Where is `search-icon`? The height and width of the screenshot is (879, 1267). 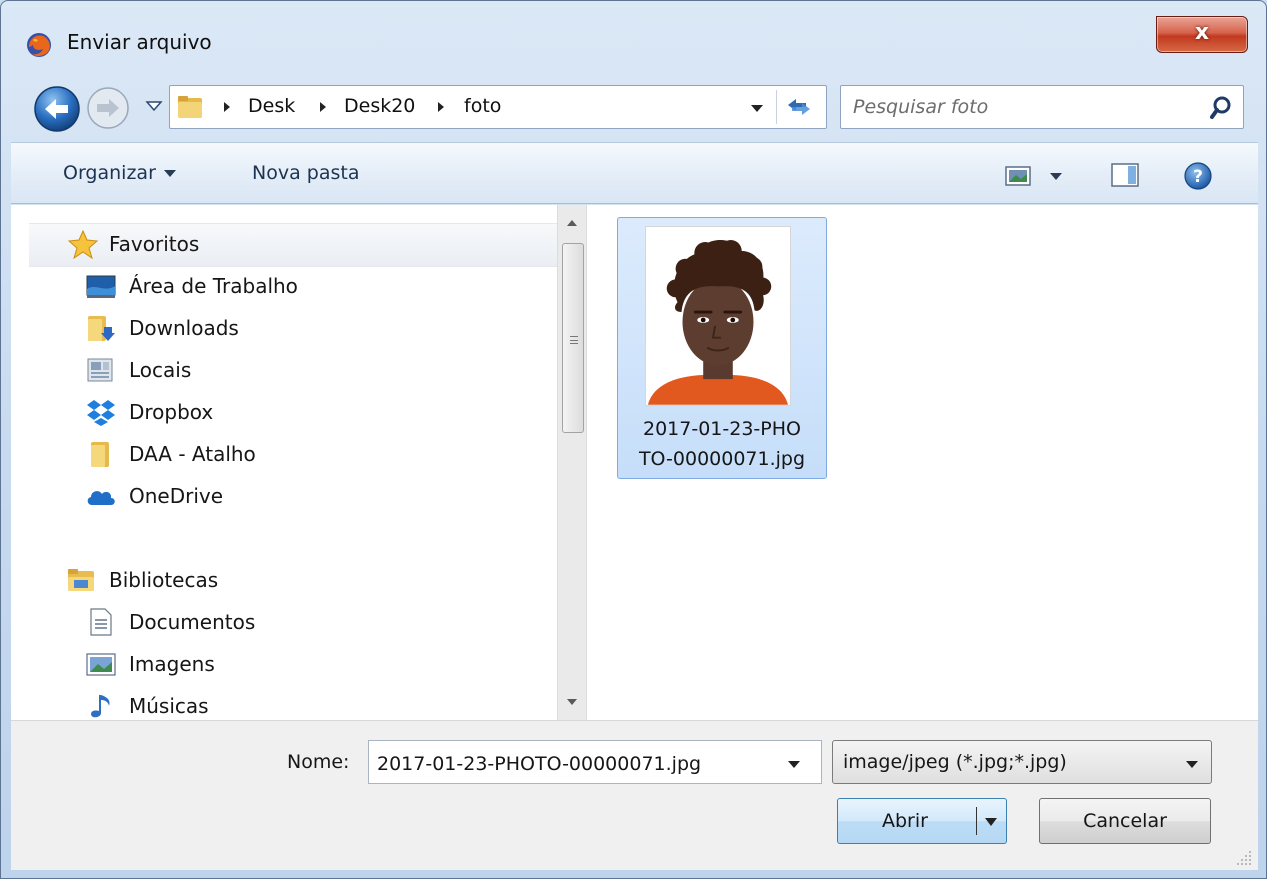
search-icon is located at coordinates (1221, 108).